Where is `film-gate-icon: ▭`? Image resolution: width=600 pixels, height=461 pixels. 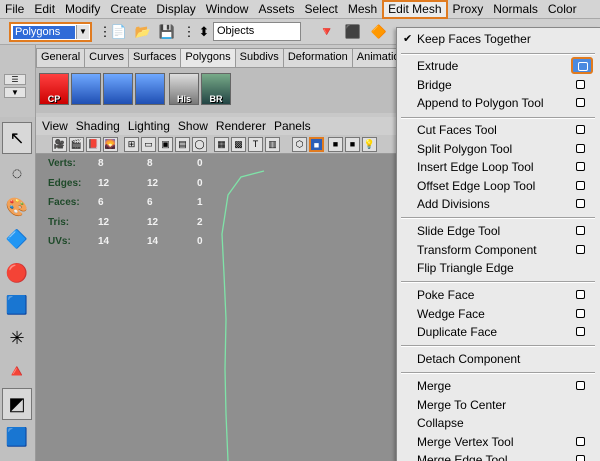 film-gate-icon: ▭ is located at coordinates (148, 144).